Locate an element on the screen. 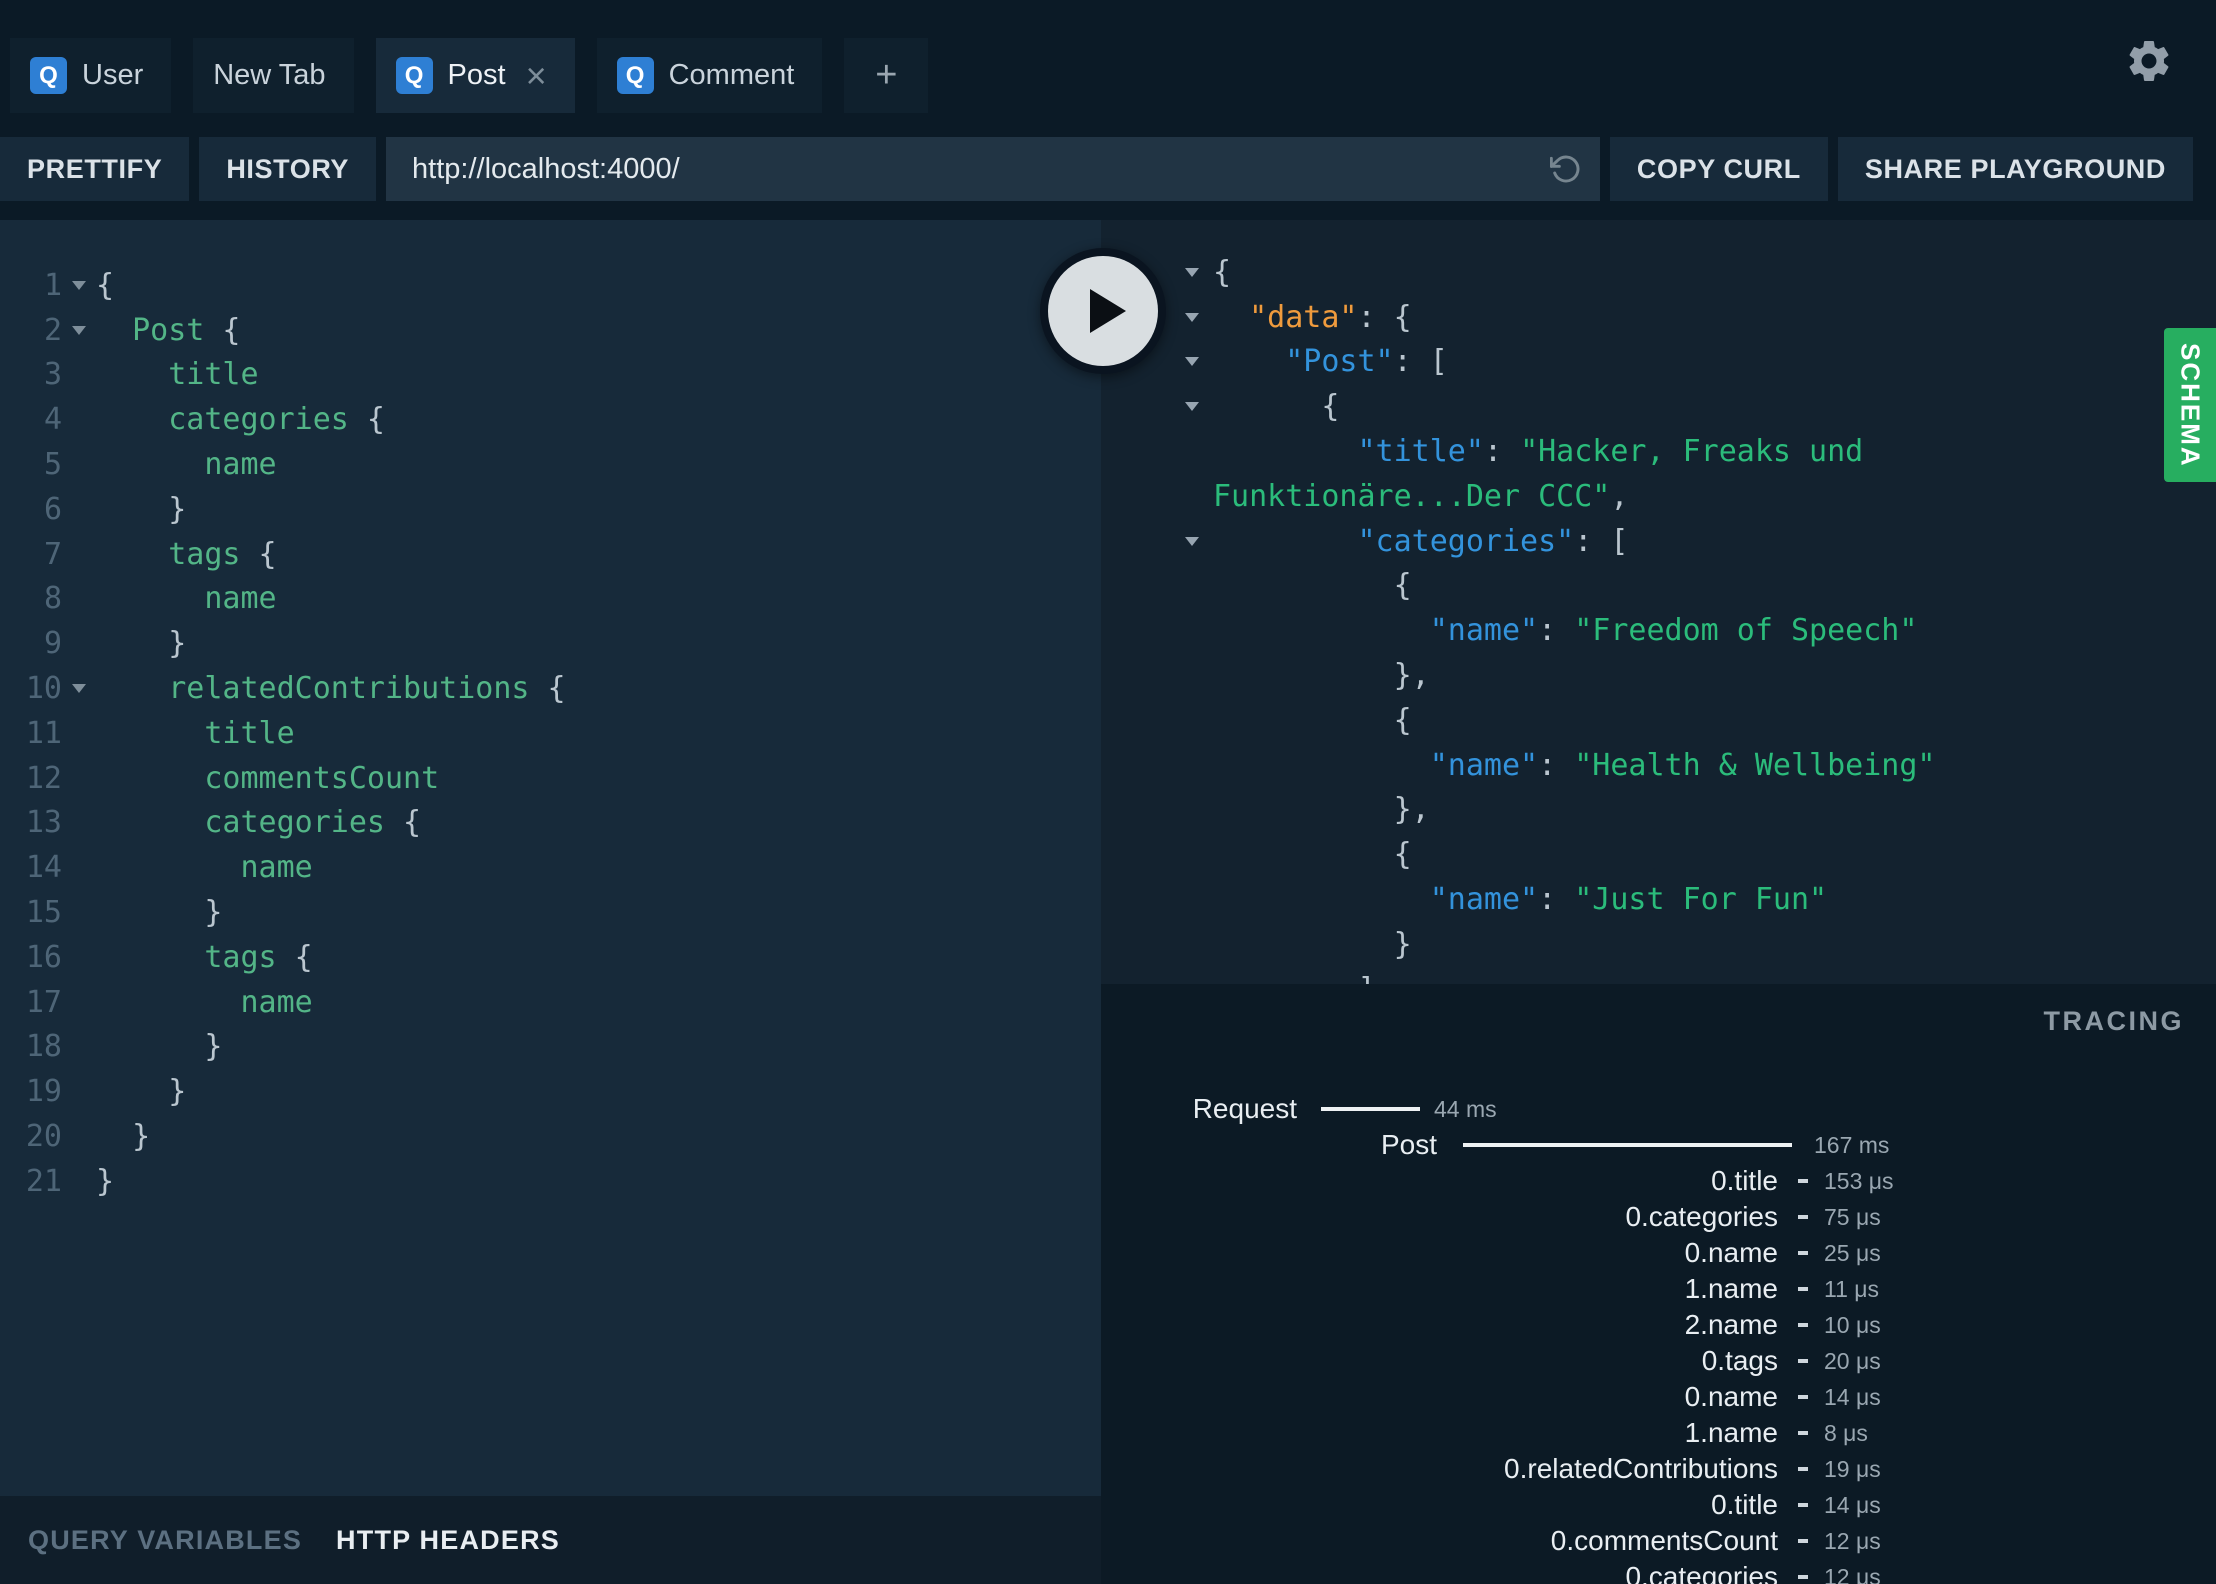 The image size is (2216, 1584). query-line: 1{ is located at coordinates (550, 285).